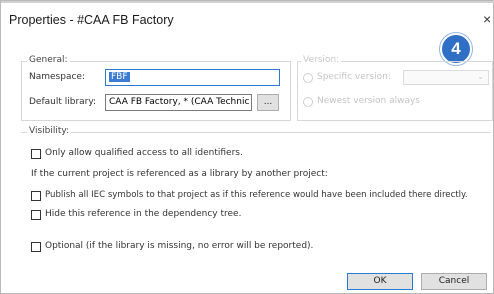  Describe the element at coordinates (119, 77) in the screenshot. I see `namespace-value: FBF` at that location.